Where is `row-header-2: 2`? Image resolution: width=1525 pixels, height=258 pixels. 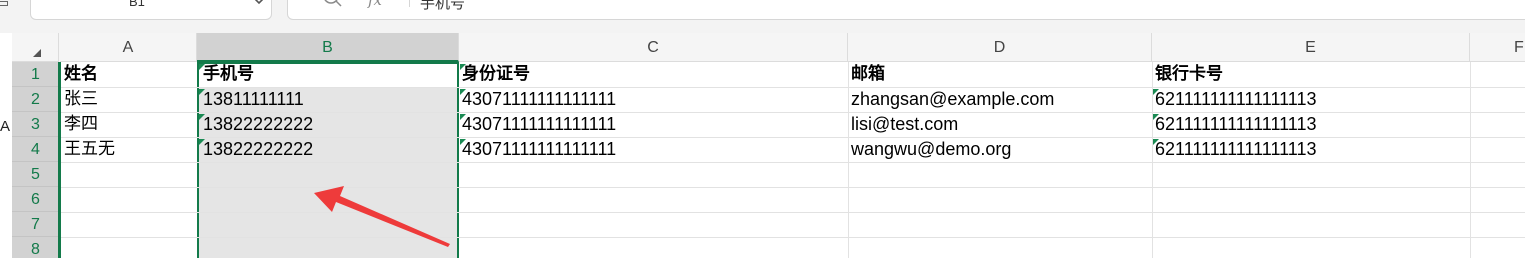
row-header-2: 2 is located at coordinates (35, 99).